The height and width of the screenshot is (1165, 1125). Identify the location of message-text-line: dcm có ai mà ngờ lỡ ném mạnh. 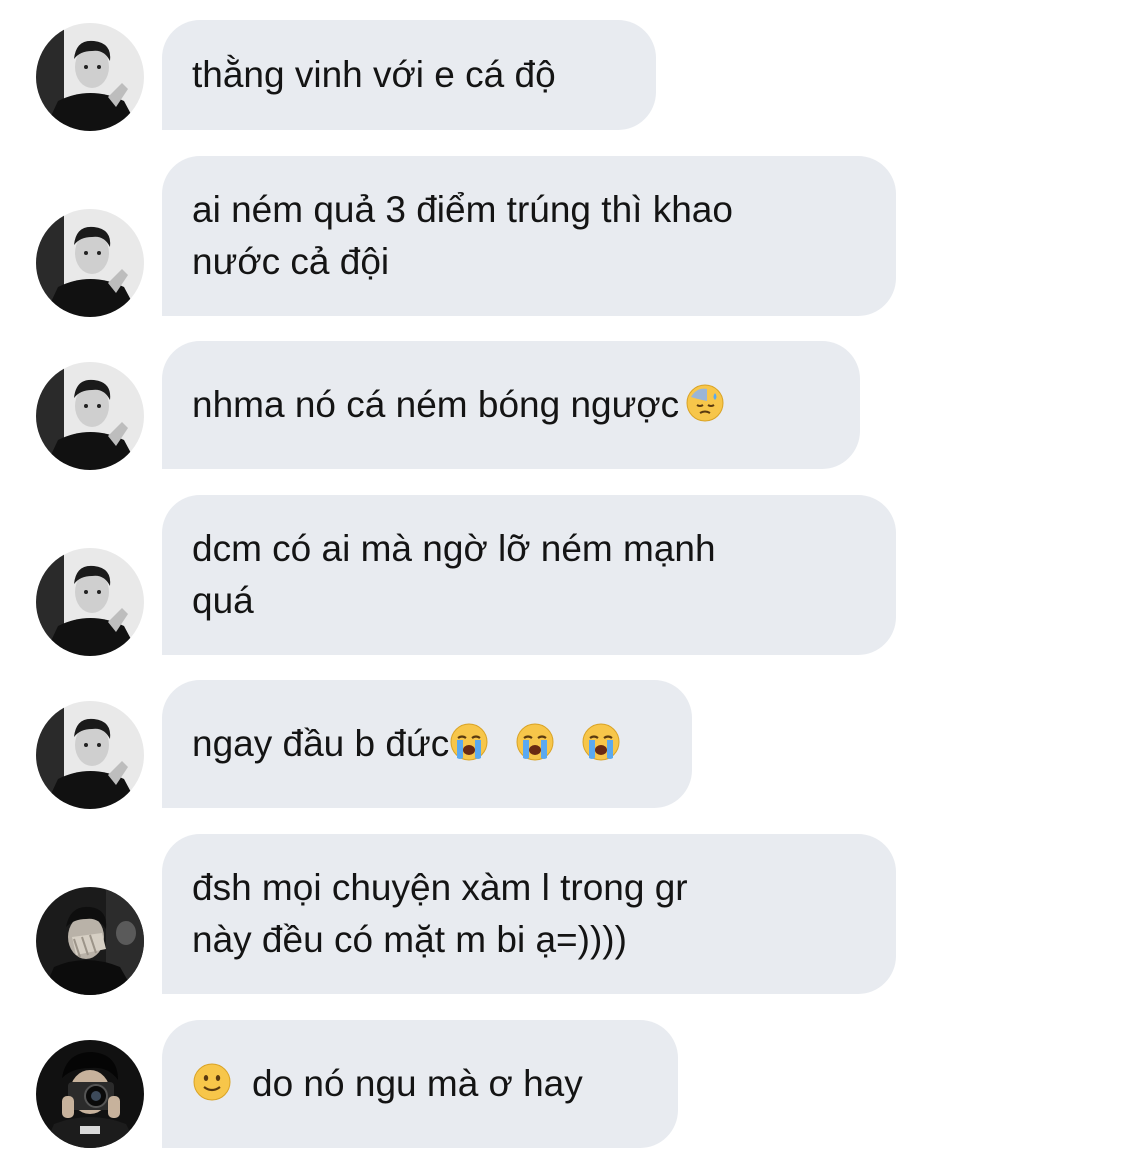
(454, 548).